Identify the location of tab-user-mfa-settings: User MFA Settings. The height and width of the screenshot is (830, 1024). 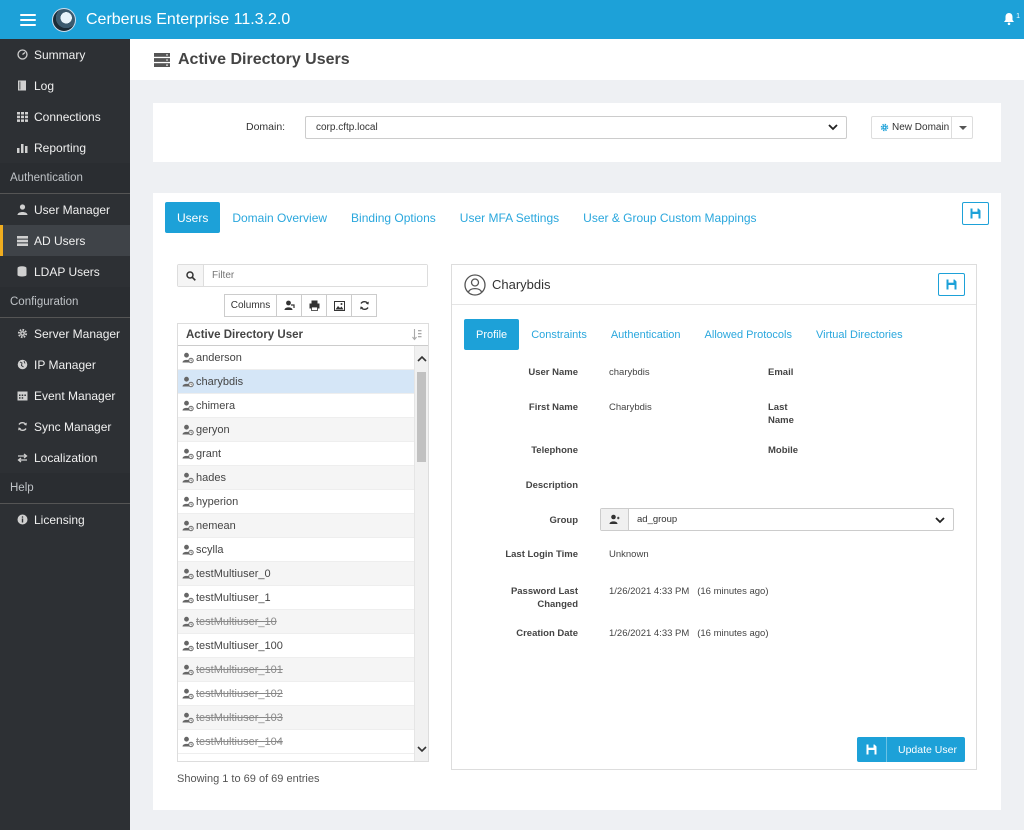
(509, 217).